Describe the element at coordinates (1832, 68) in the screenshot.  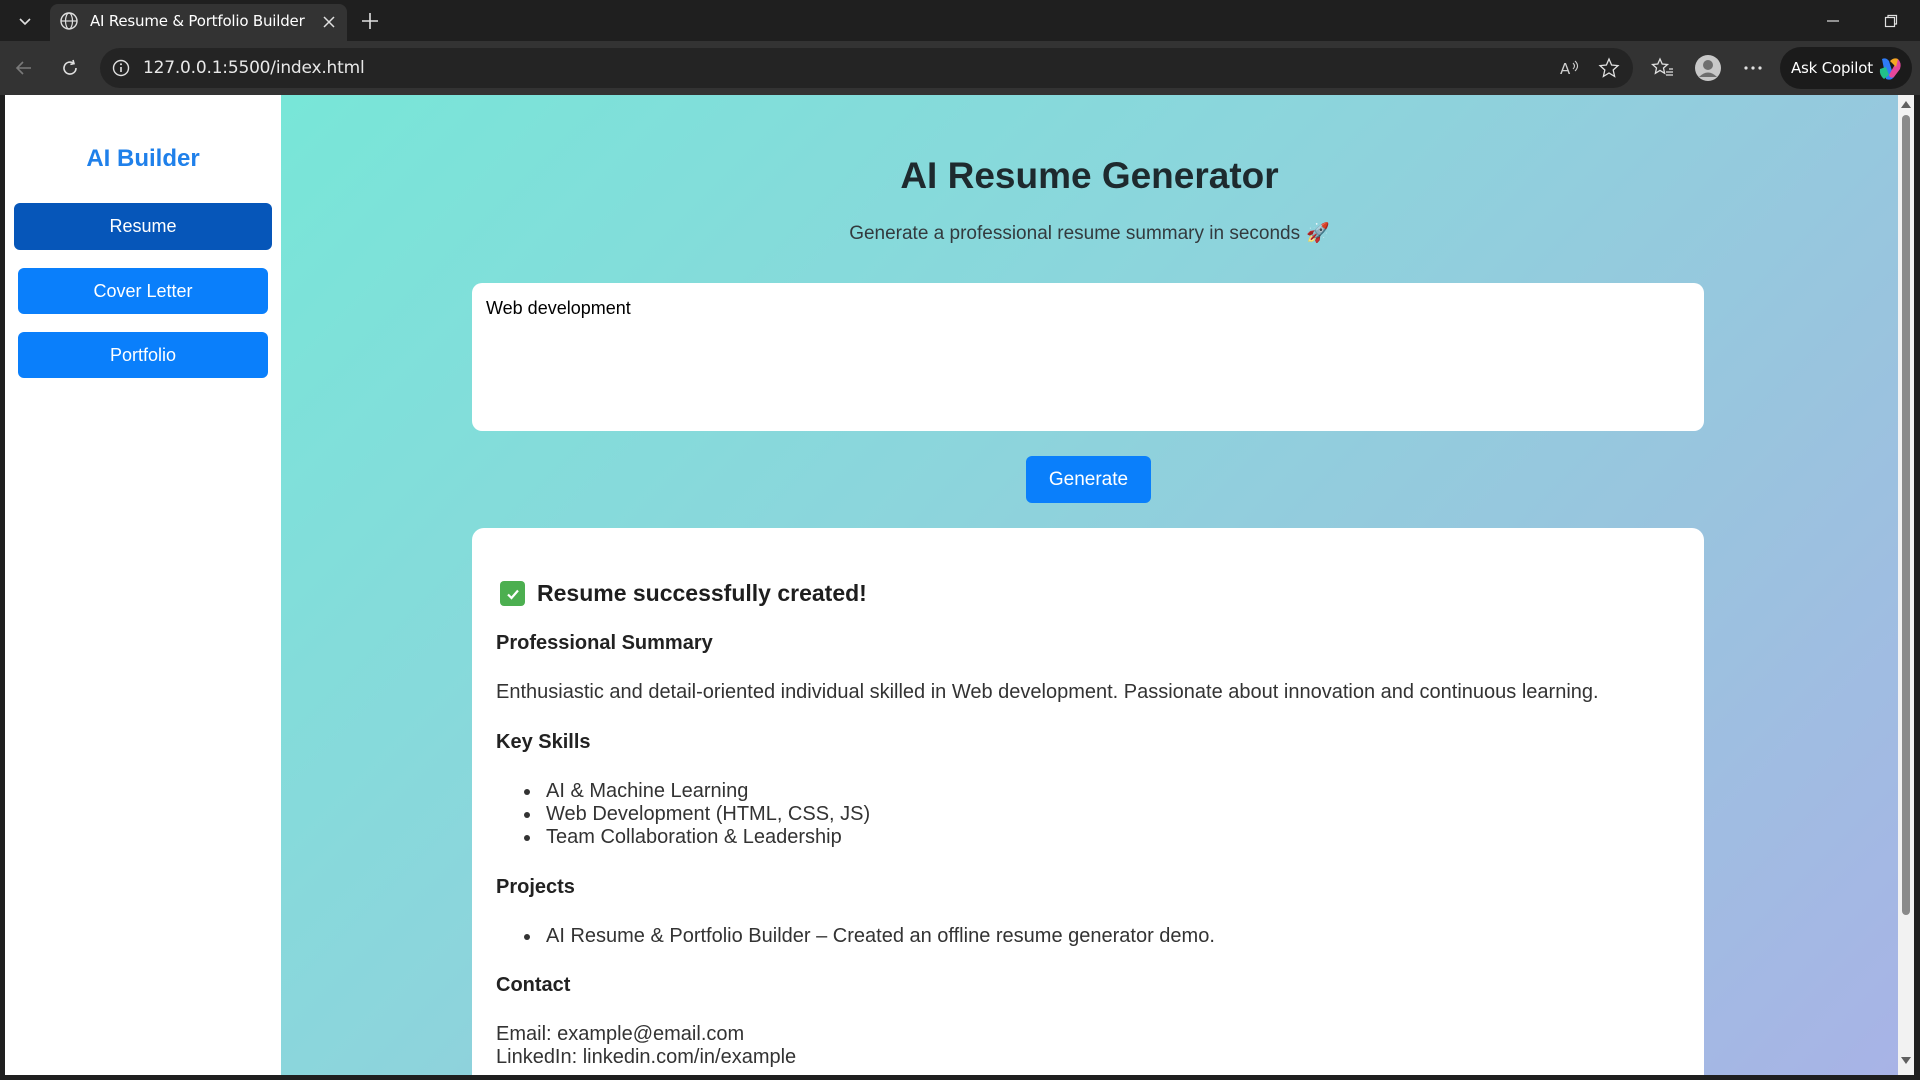
I see `copilot-label: Ask Copilot` at that location.